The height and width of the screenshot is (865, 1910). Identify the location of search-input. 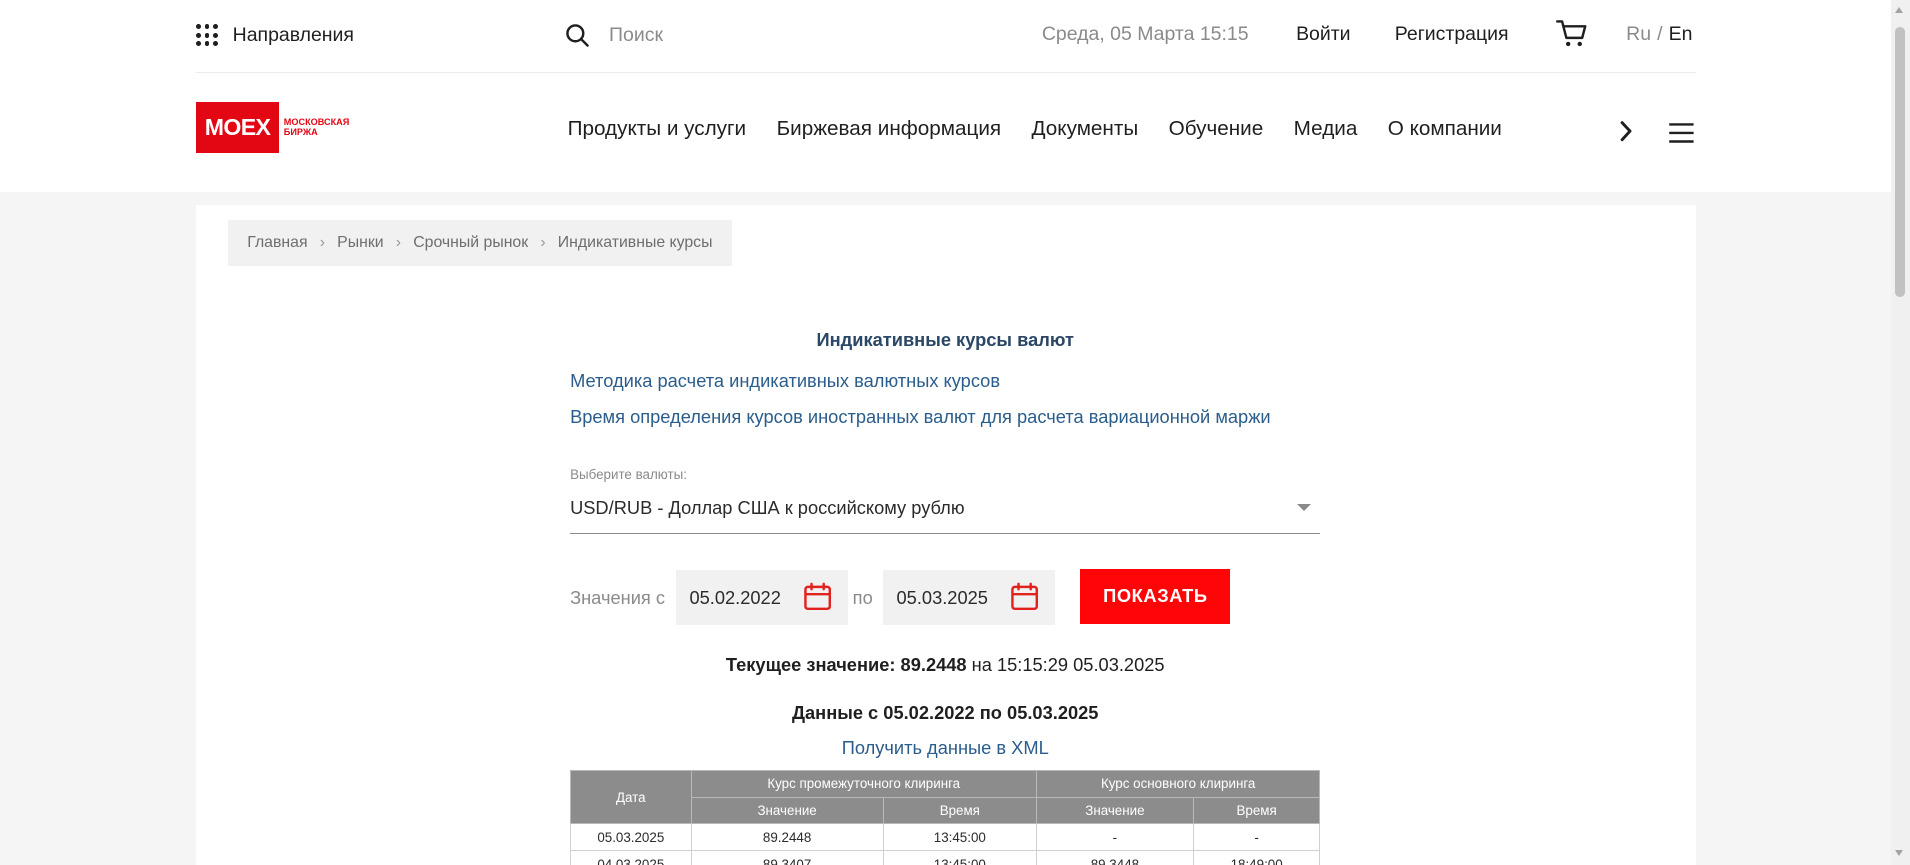
(706, 35).